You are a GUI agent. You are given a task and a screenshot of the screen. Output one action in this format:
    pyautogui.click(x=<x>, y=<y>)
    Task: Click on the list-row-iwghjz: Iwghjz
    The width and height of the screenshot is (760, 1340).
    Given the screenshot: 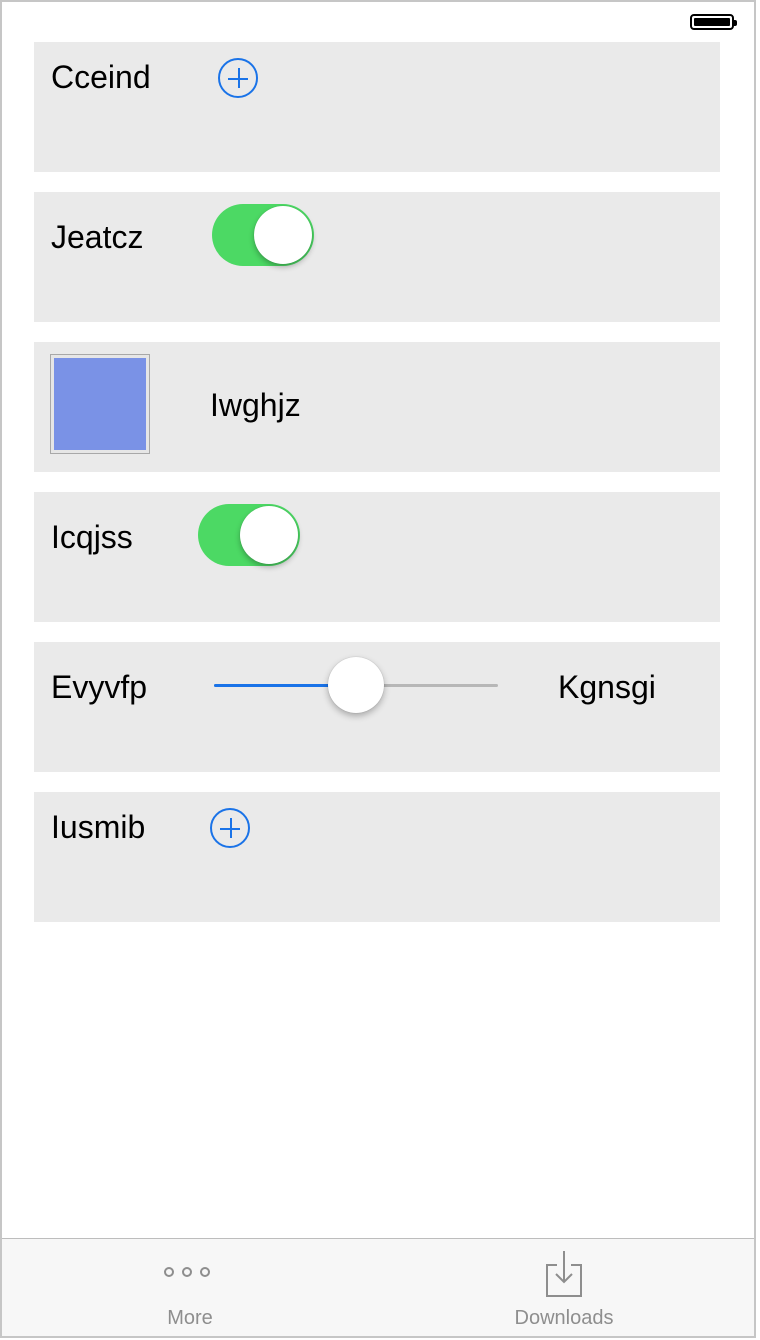 What is the action you would take?
    pyautogui.click(x=377, y=407)
    